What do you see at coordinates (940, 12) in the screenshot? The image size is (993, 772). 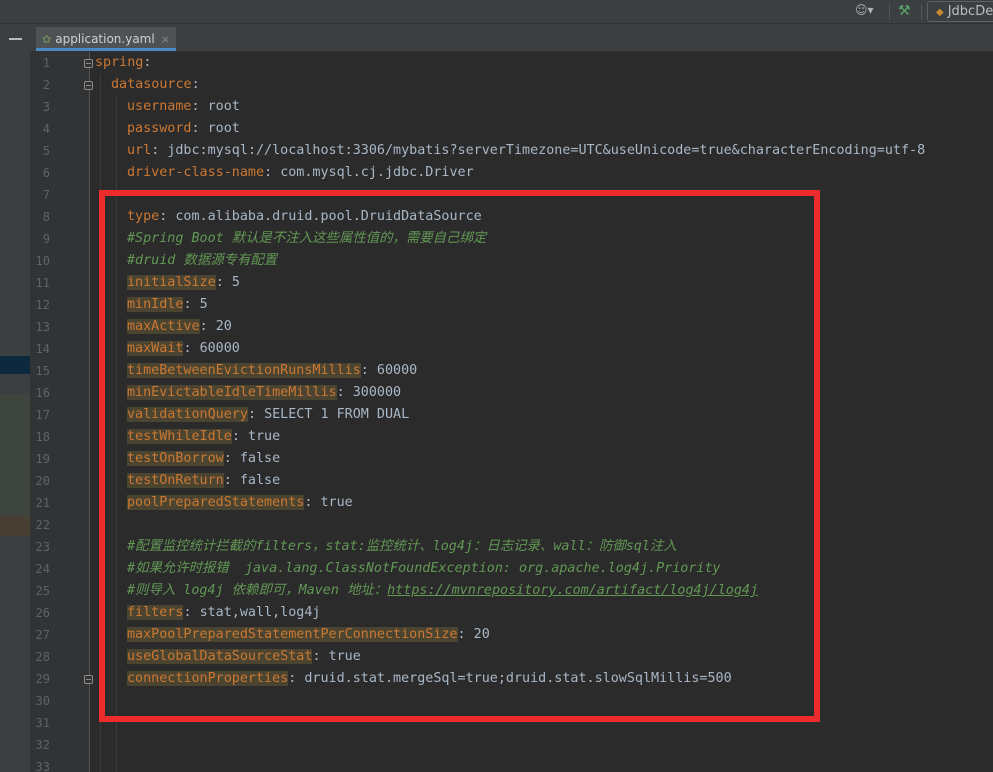 I see `run-config-icon: ◆` at bounding box center [940, 12].